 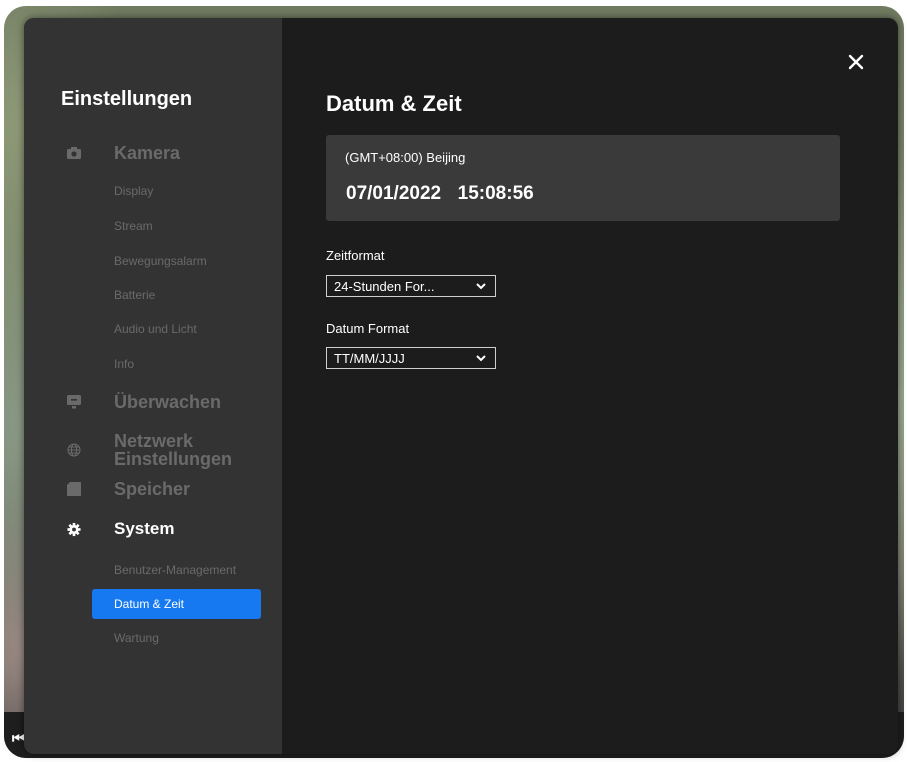 I want to click on close-button, so click(x=856, y=62).